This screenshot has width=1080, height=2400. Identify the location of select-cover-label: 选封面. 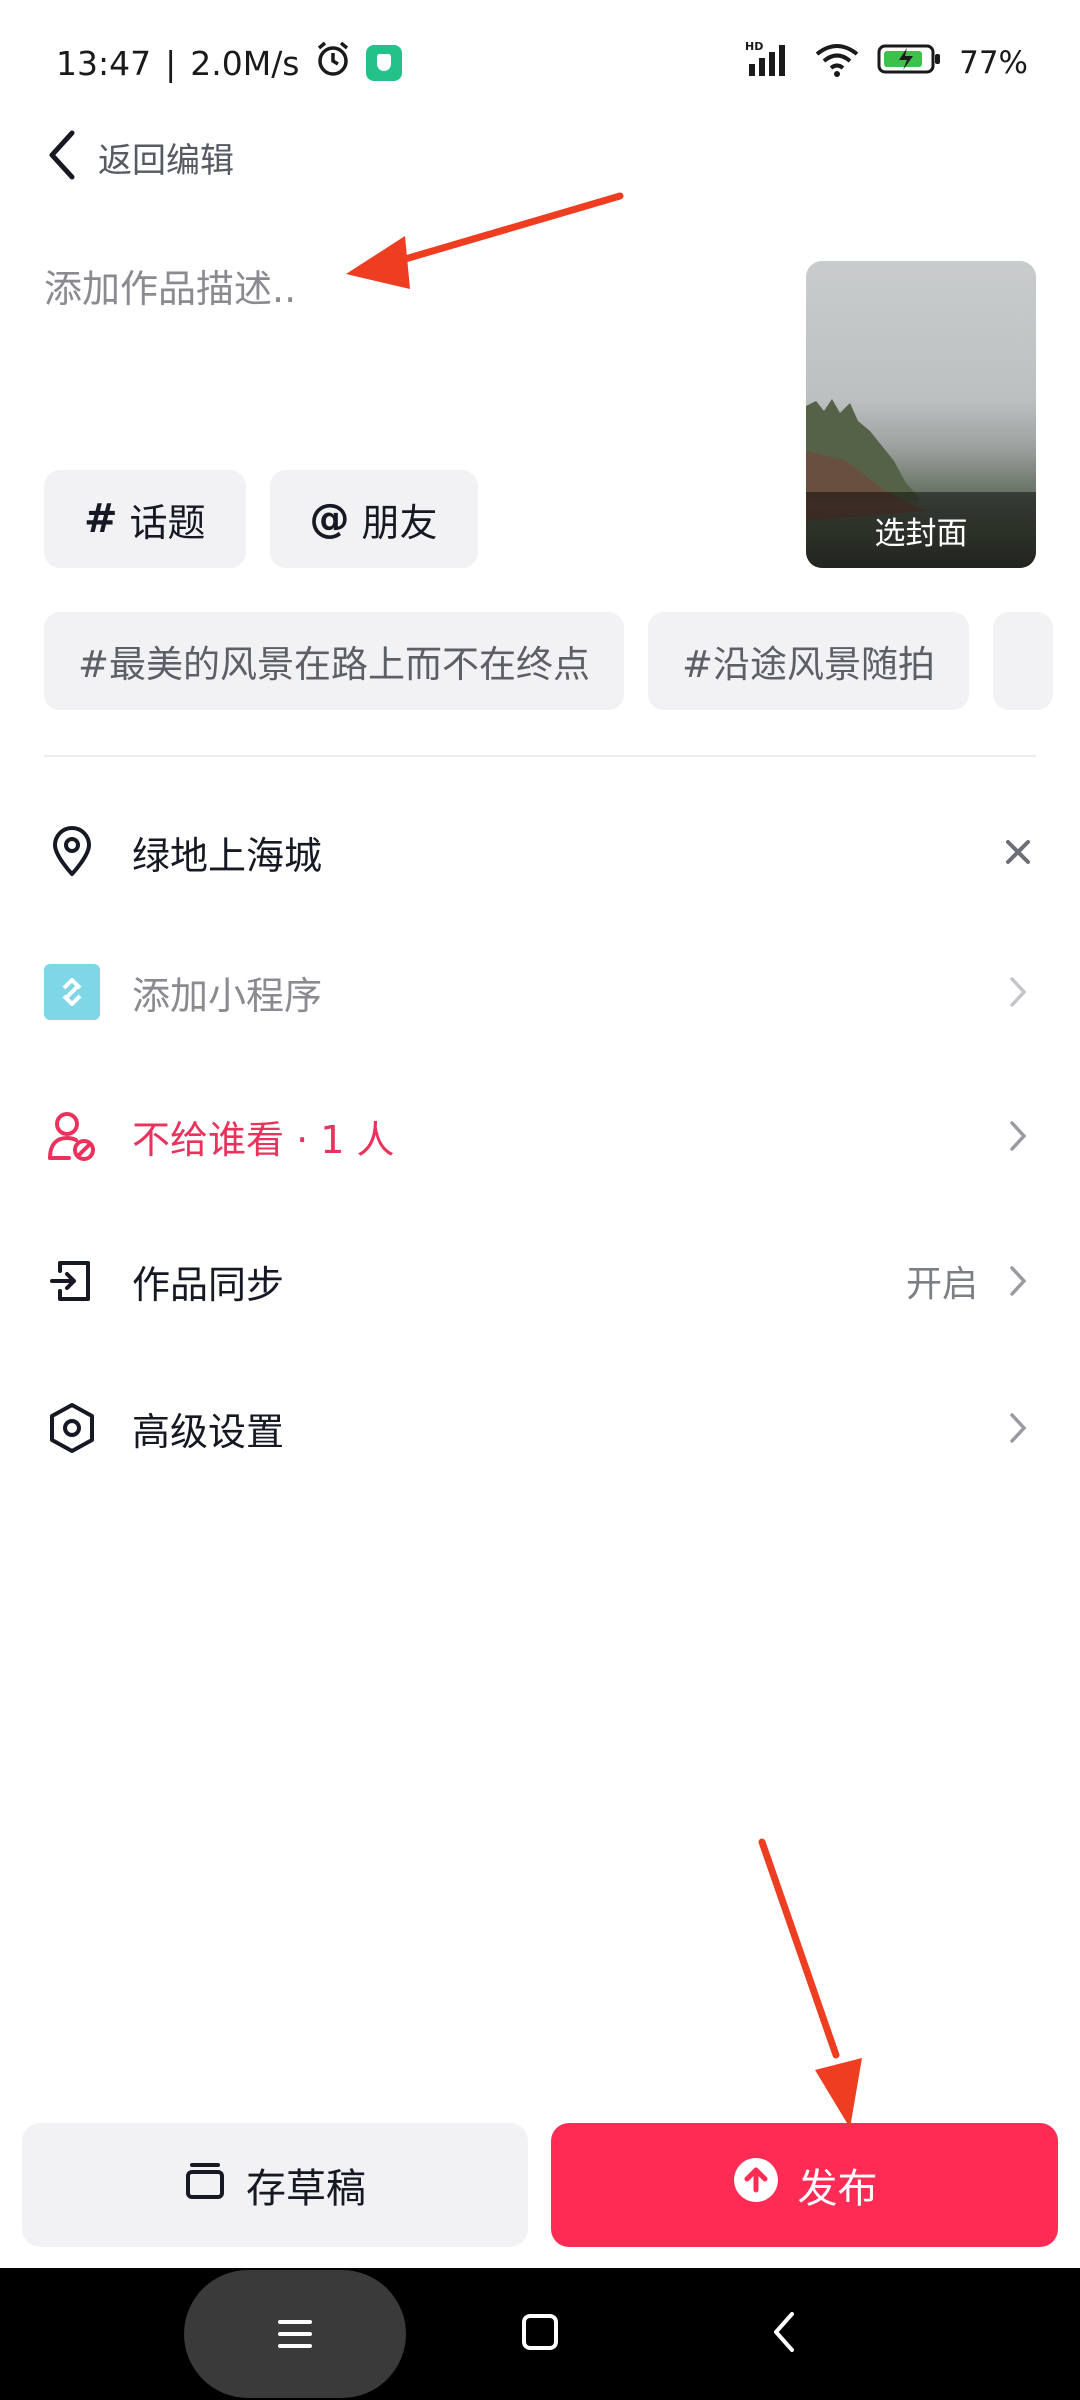
(921, 530).